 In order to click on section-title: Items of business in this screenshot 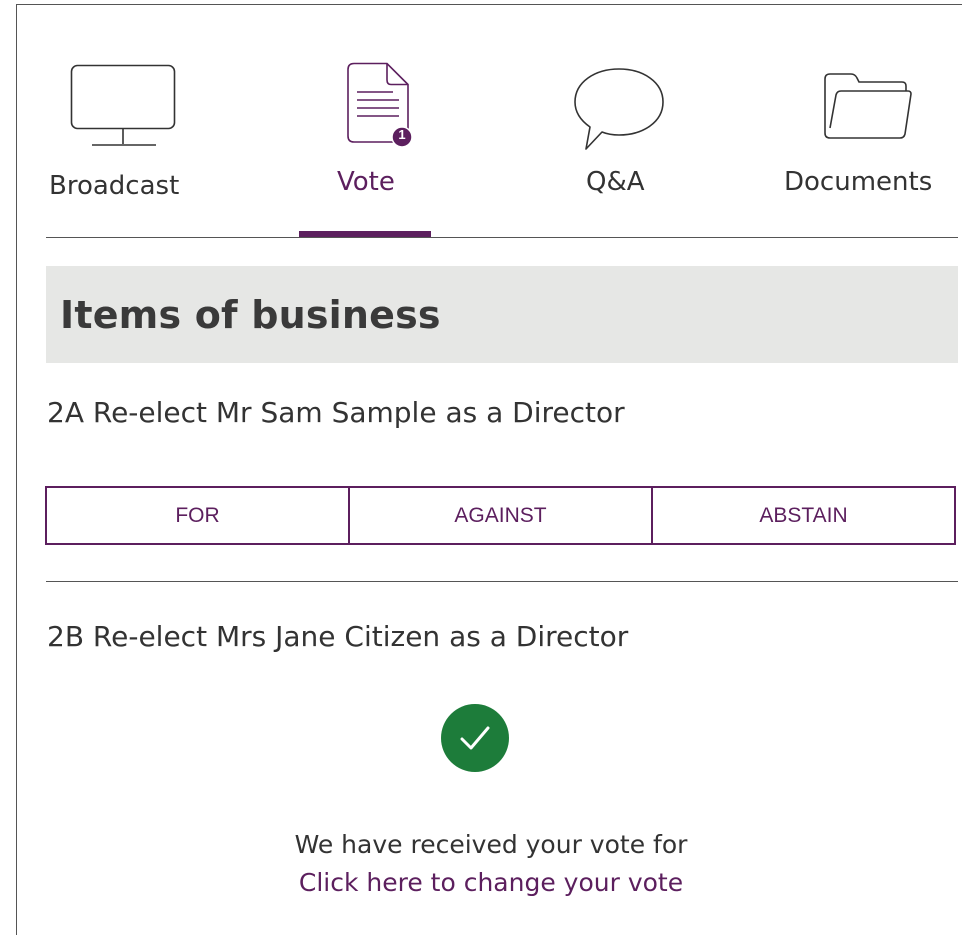, I will do `click(250, 315)`.